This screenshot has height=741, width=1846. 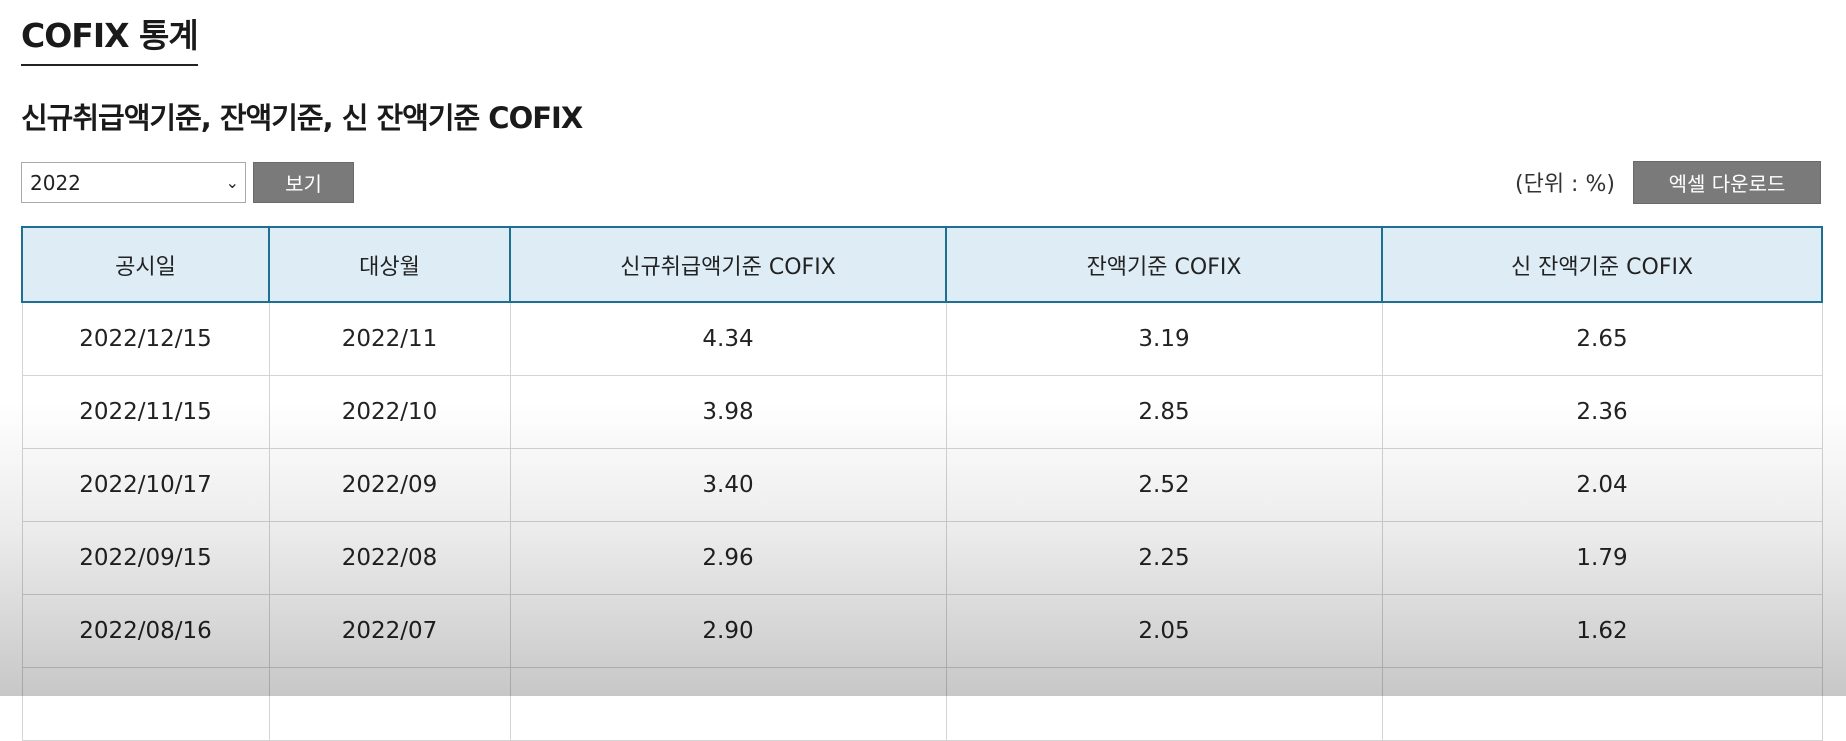 I want to click on cell-disclosure-date: 2022/09/15, so click(x=145, y=558).